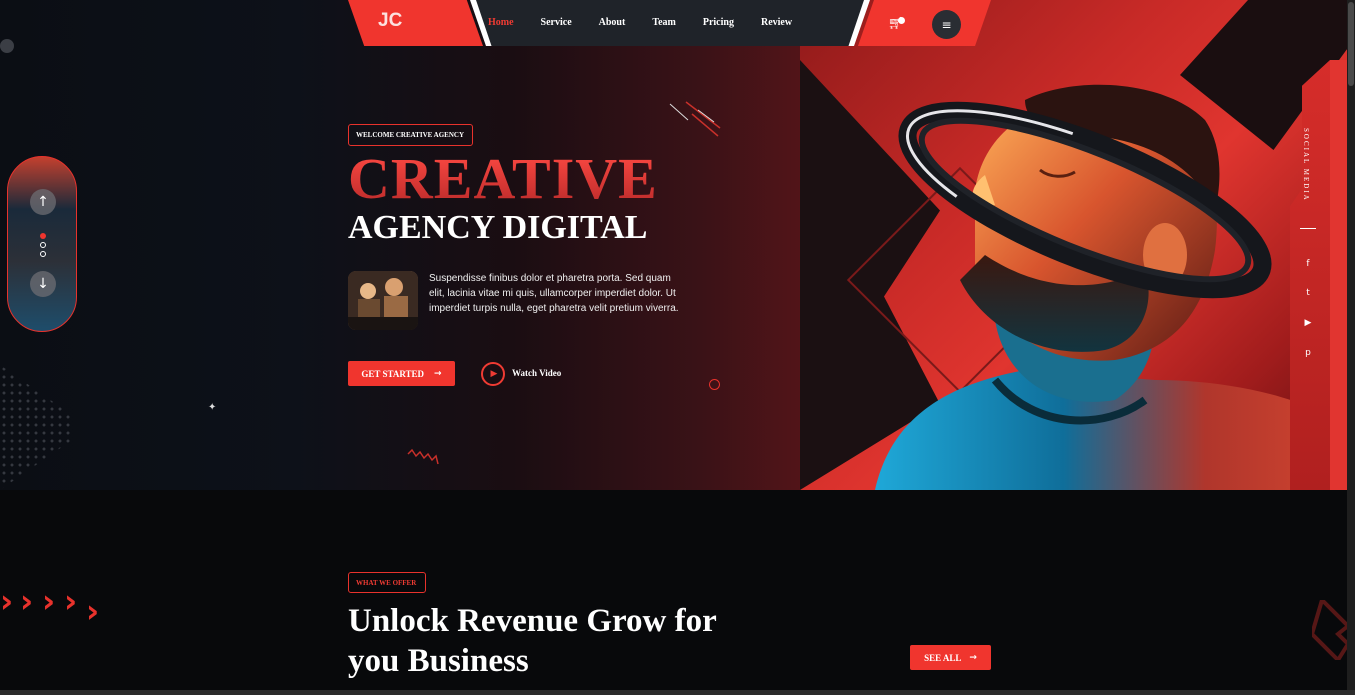 The image size is (1355, 695). I want to click on star-icon: ✦, so click(212, 407).